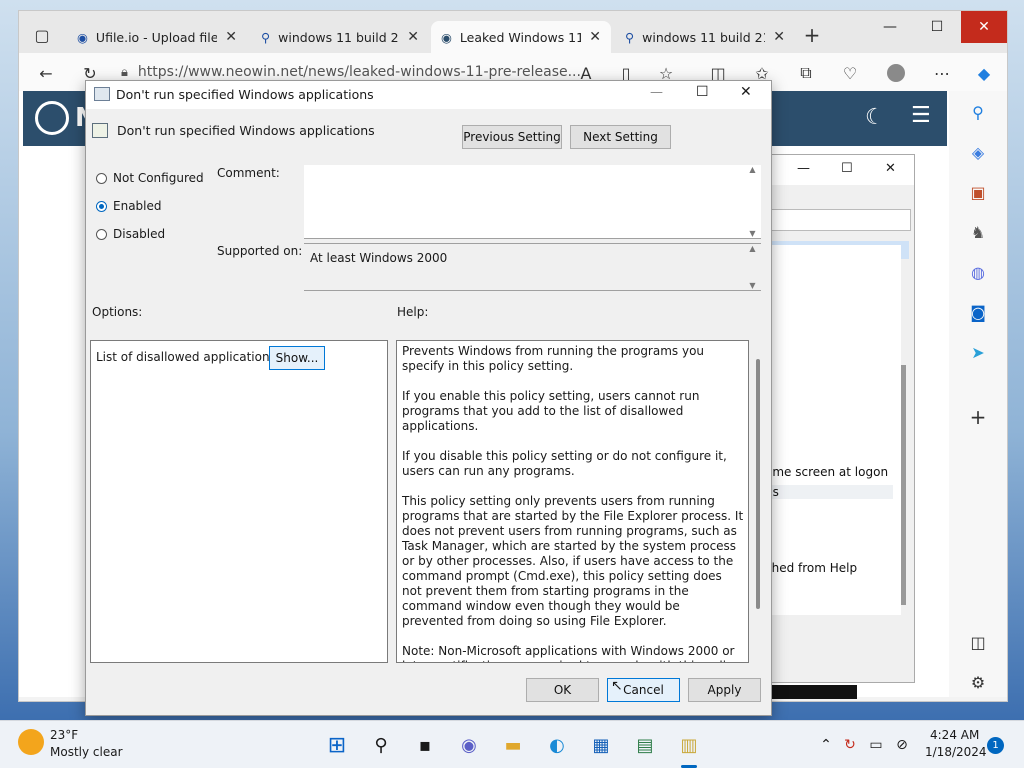  I want to click on radio-label: Enabled, so click(137, 206).